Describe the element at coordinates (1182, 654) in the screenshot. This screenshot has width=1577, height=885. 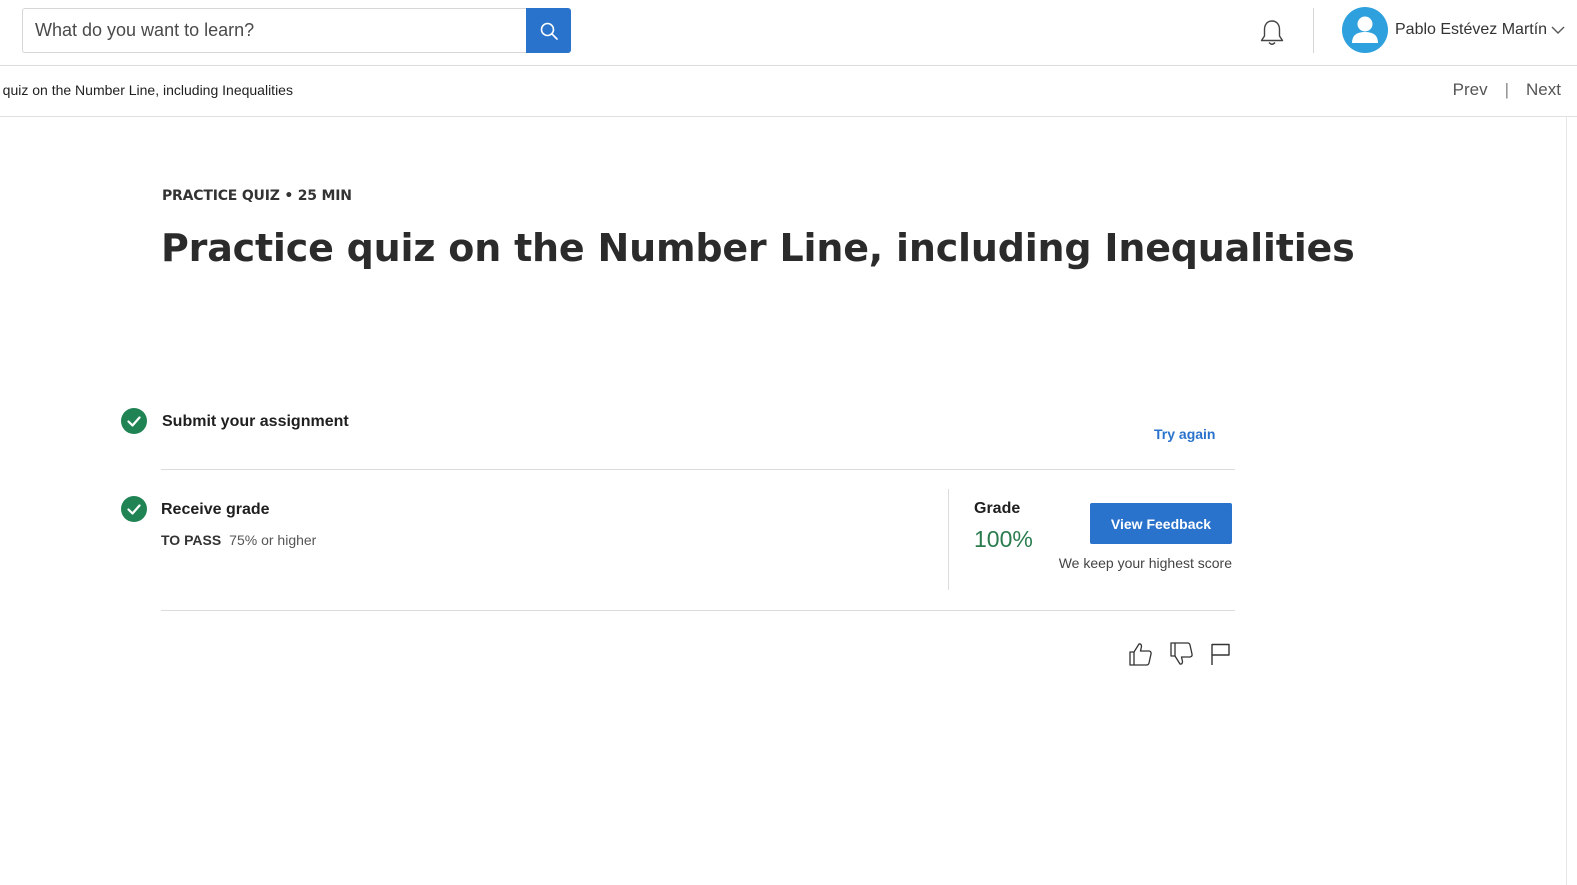
I see `thumbs-down-icon` at that location.